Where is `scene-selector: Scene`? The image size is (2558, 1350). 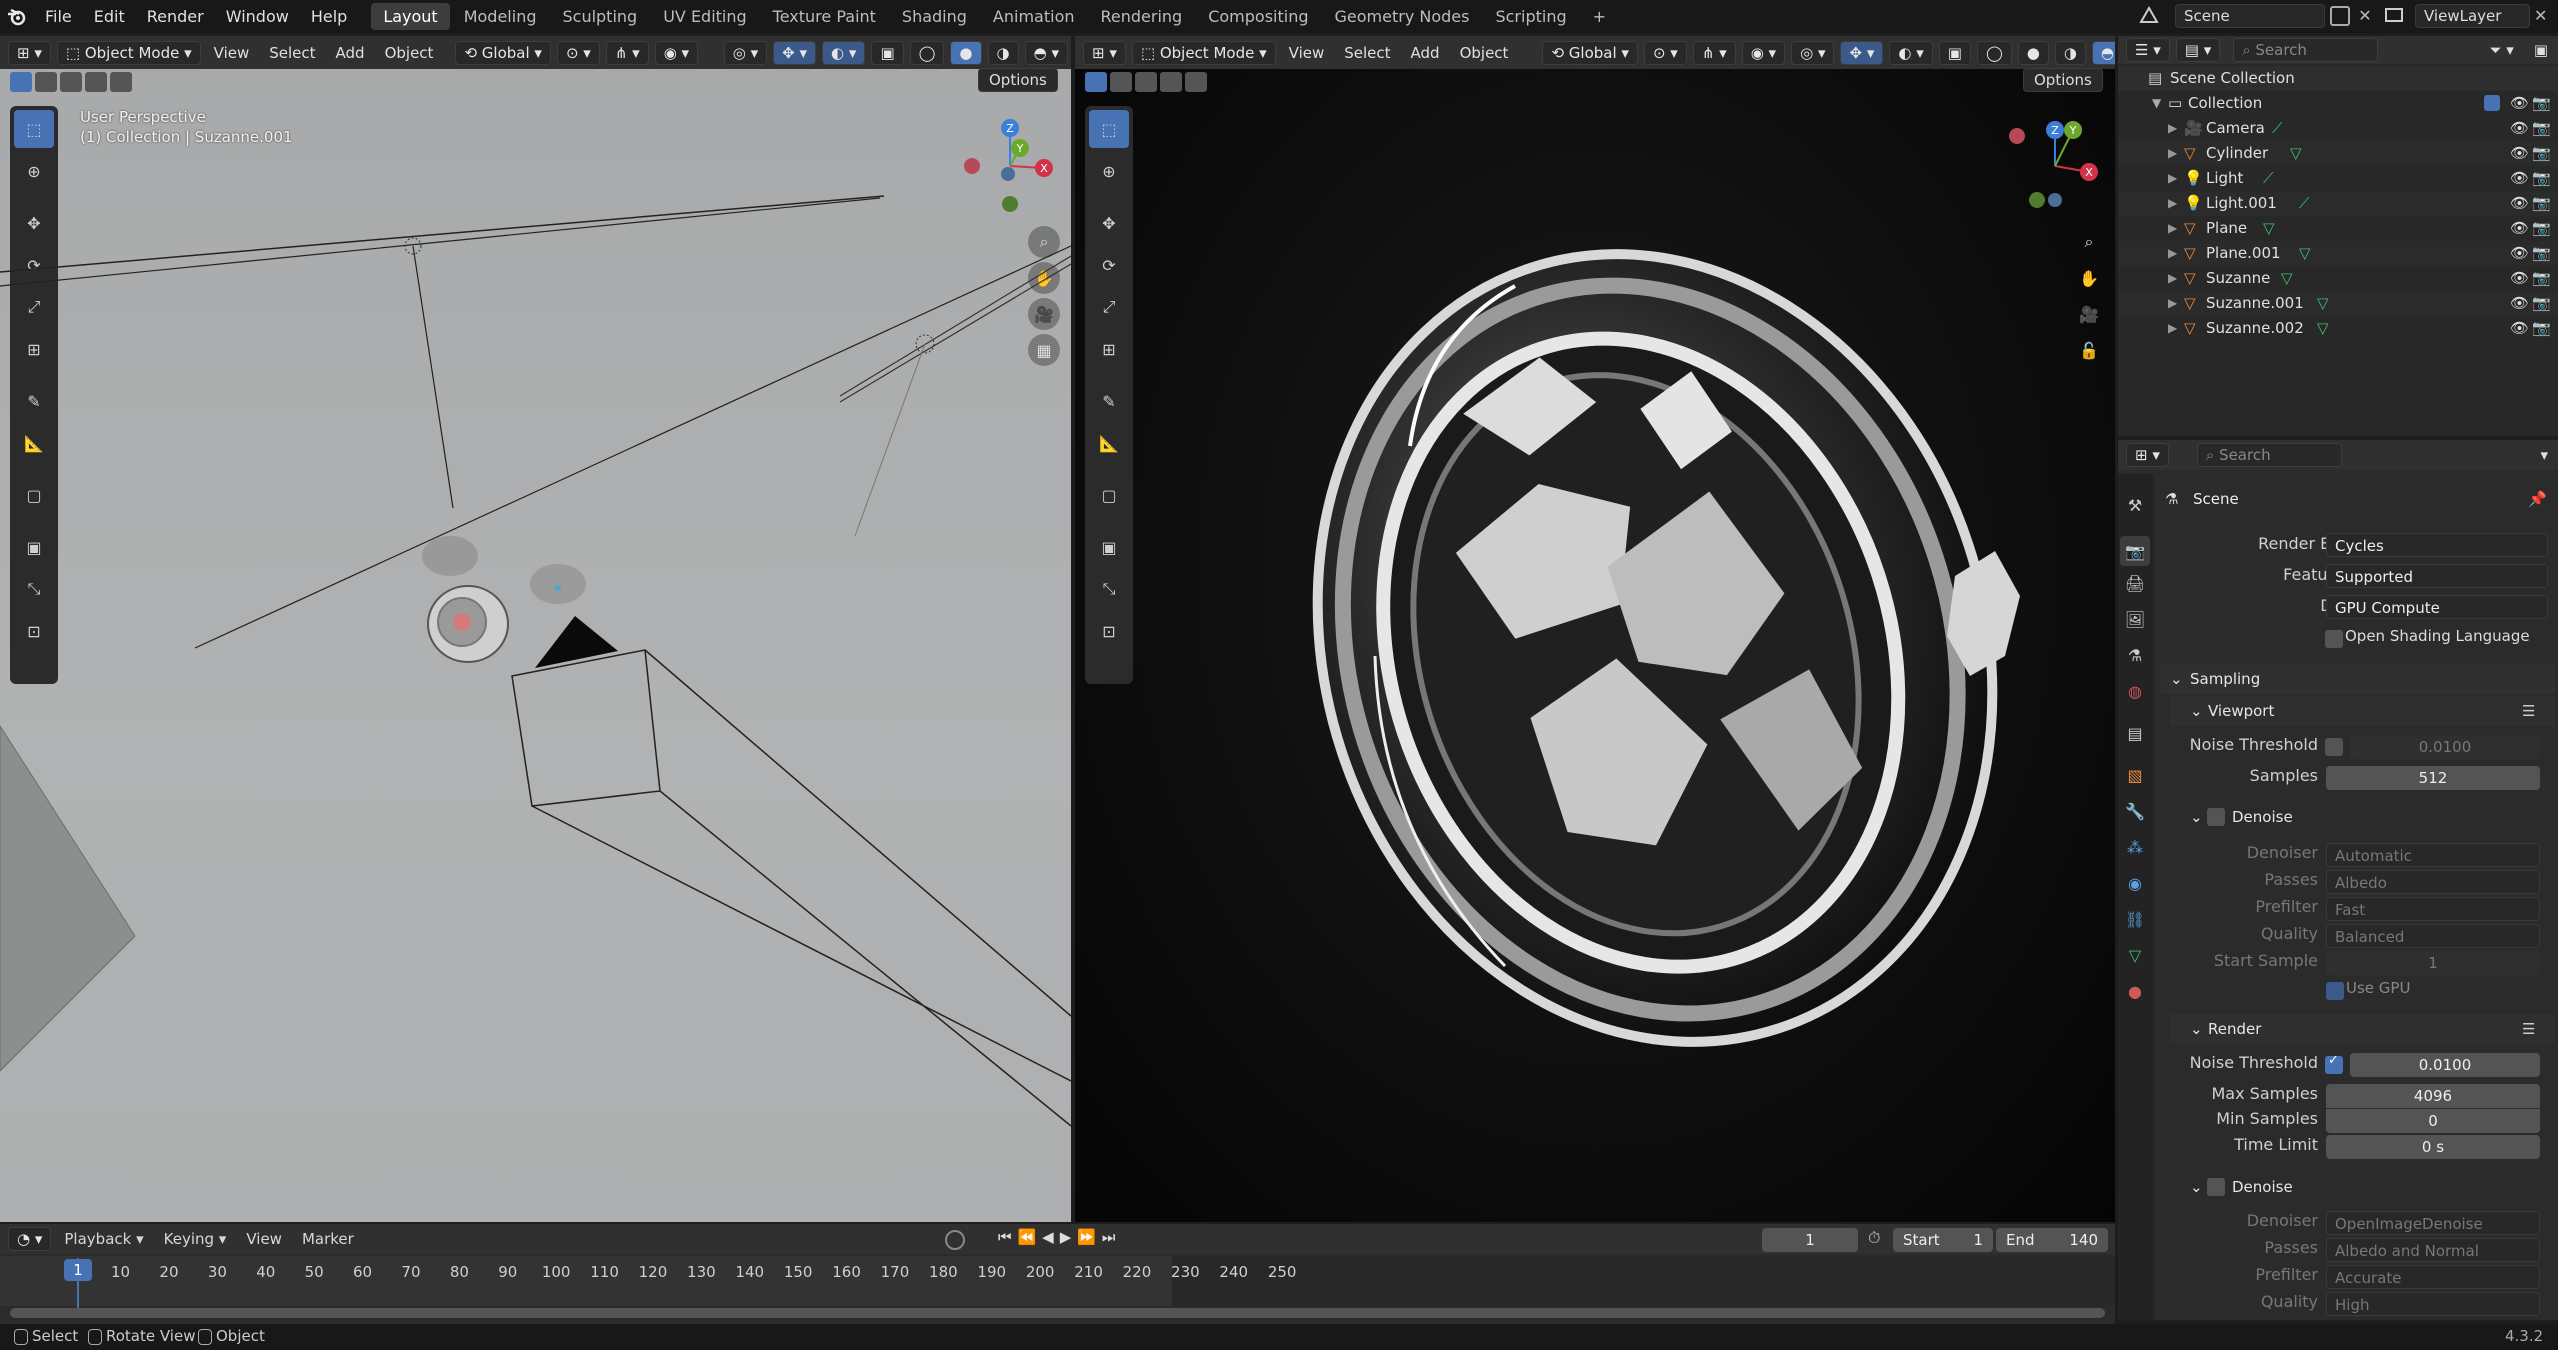
scene-selector: Scene is located at coordinates (2250, 16).